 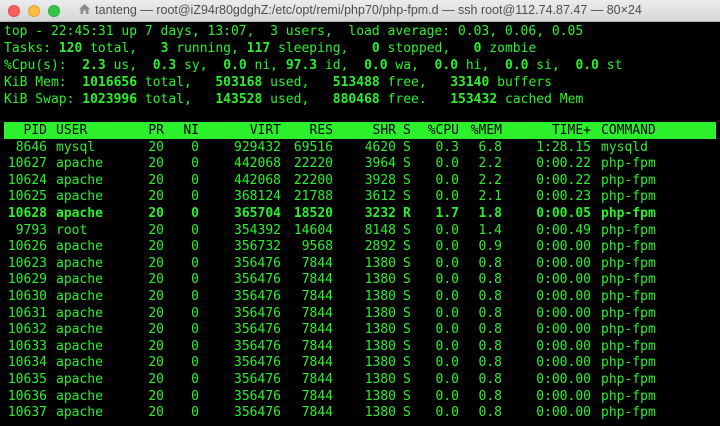 I want to click on tasks-running-label: running,, so click(x=207, y=48).